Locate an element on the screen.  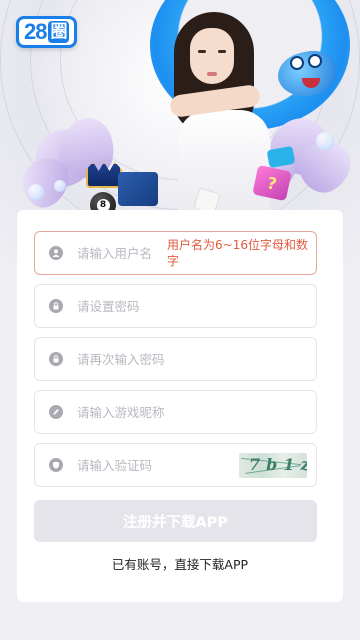
pen-icon is located at coordinates (56, 412).